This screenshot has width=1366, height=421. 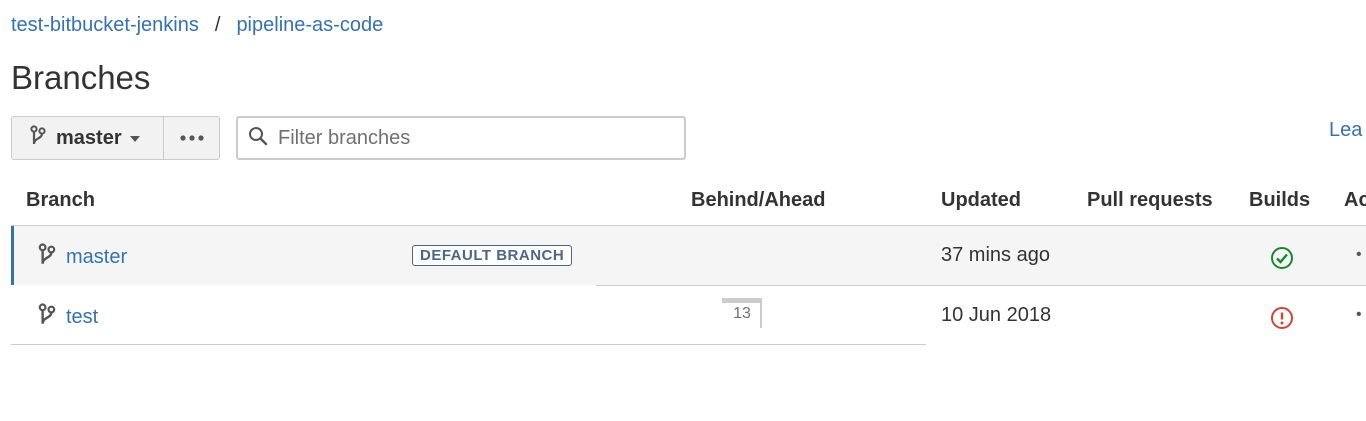 I want to click on breadcrumb: test-bitbucket-jenkins / pipeline-as-code, so click(x=197, y=25).